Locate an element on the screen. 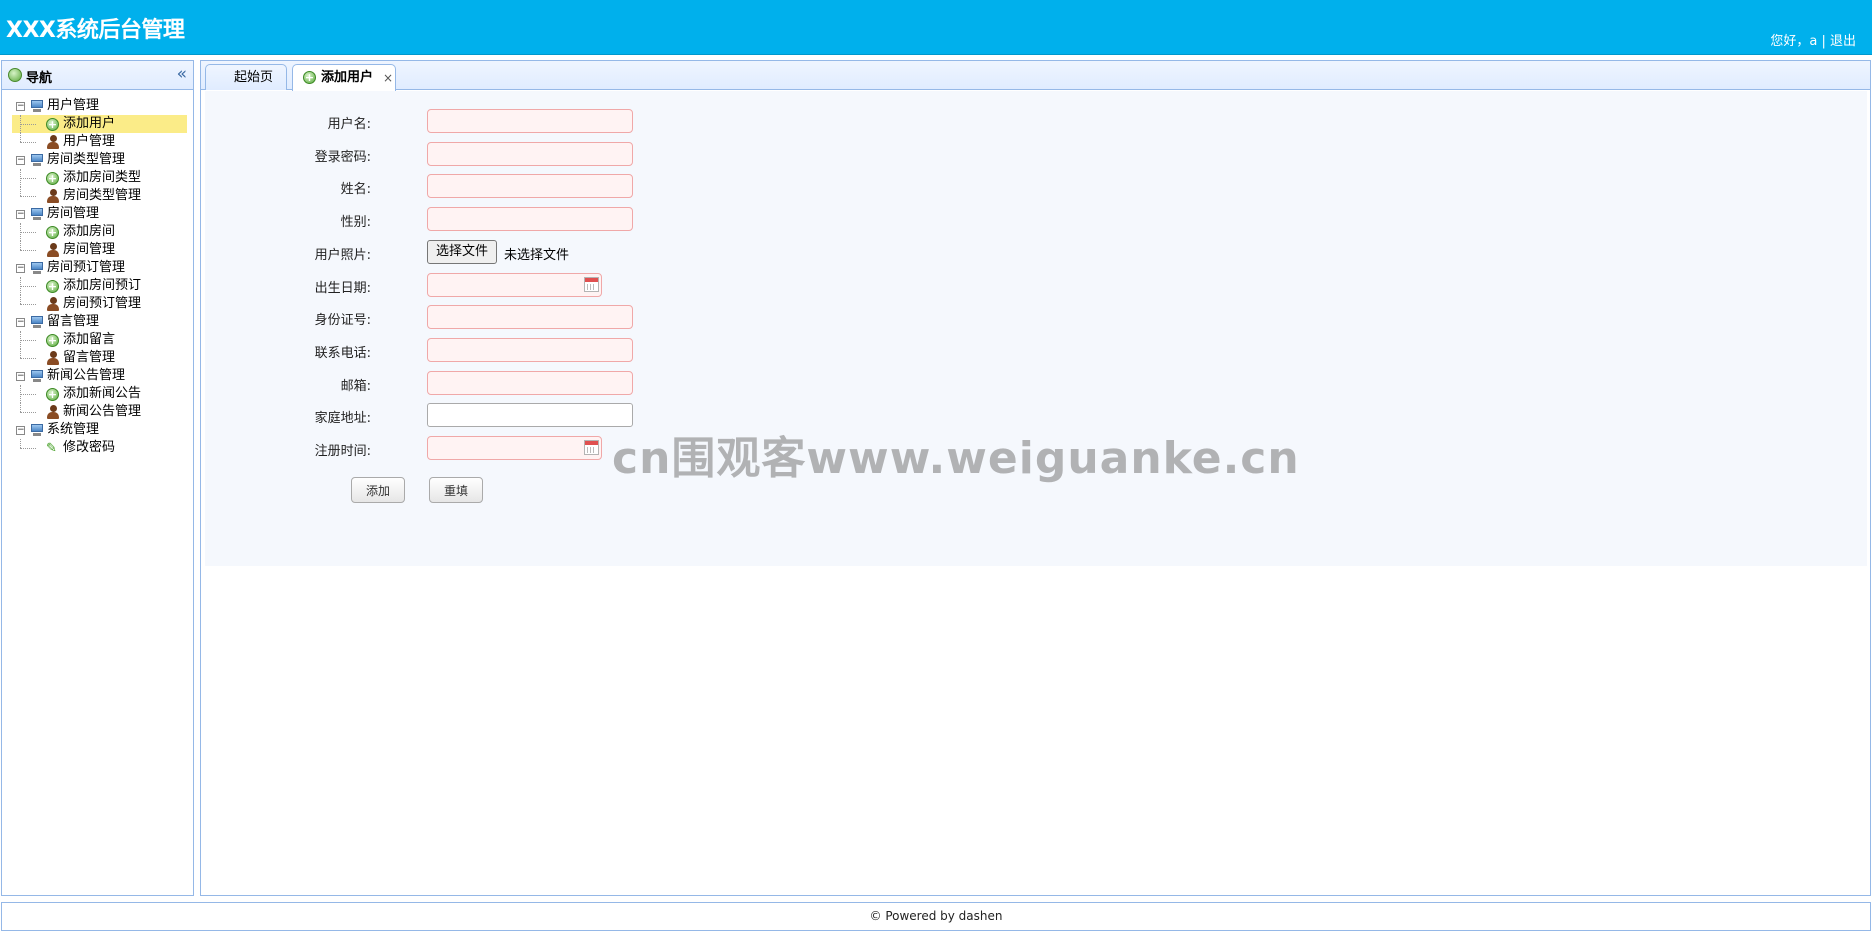  form-row-10: 注册时间: is located at coordinates (505, 448).